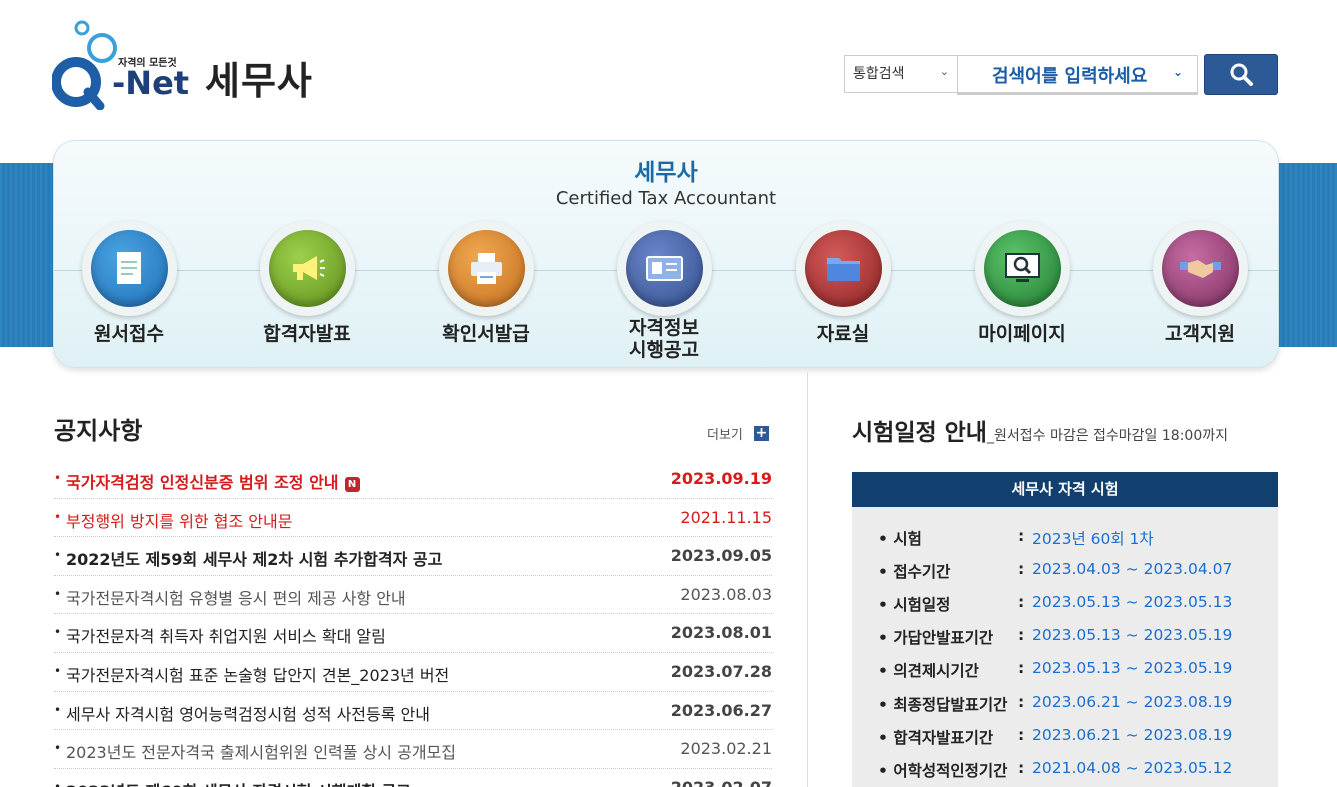  What do you see at coordinates (179, 521) in the screenshot?
I see `notice-text: 부정행위 방지를 위한 협조 안내문` at bounding box center [179, 521].